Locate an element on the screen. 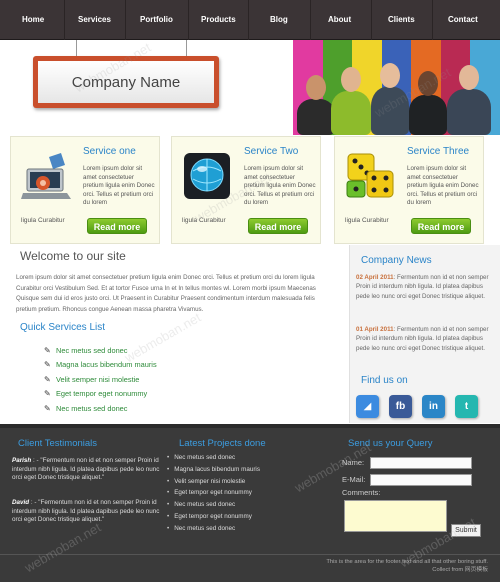 The height and width of the screenshot is (582, 500). nav-home: Home is located at coordinates (33, 19).